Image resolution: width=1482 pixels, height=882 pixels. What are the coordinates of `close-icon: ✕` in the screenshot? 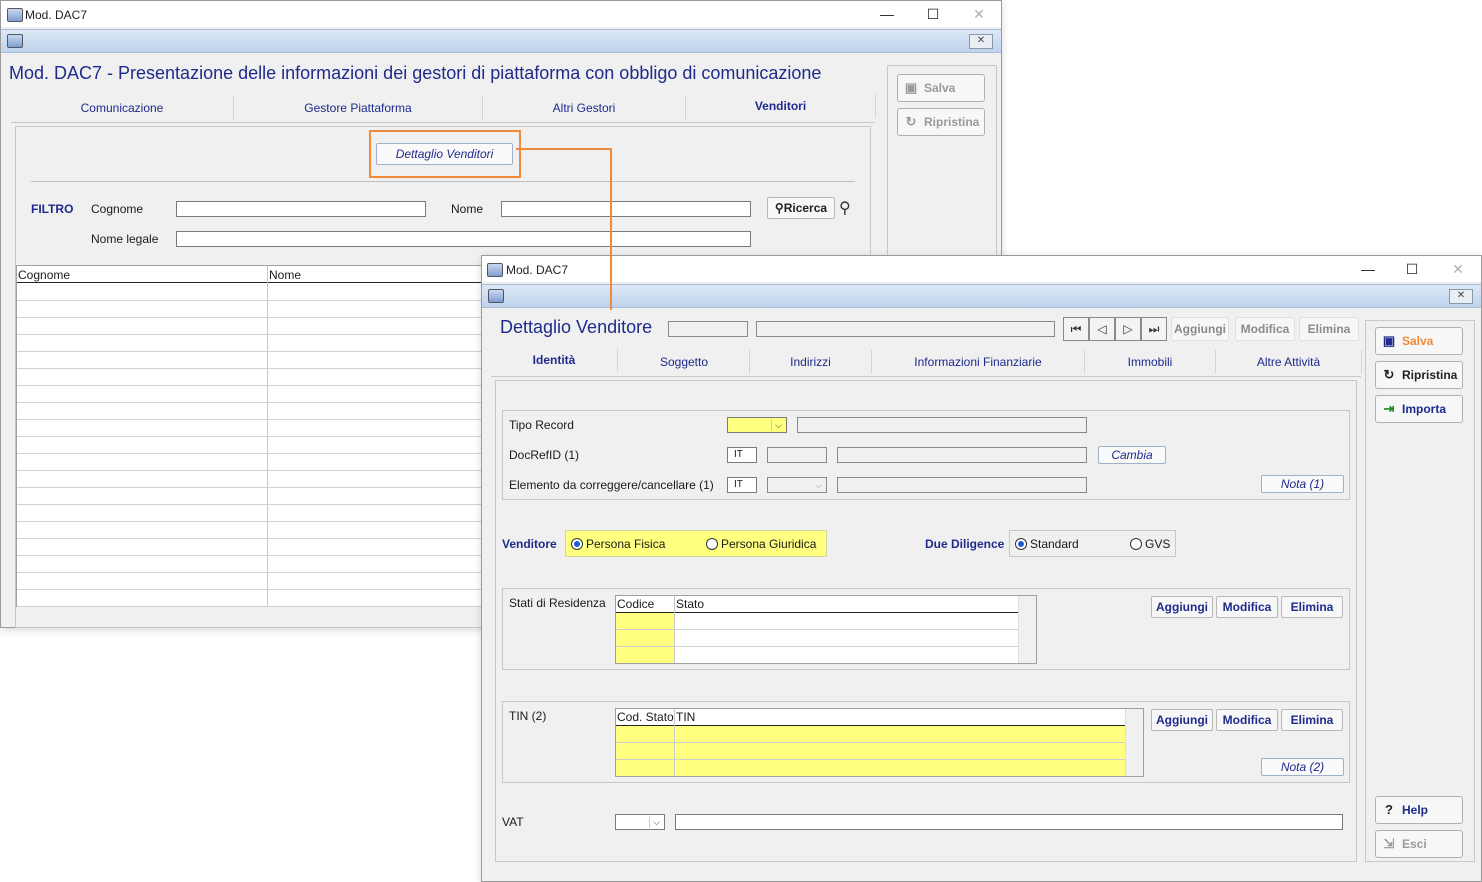 It's located at (979, 14).